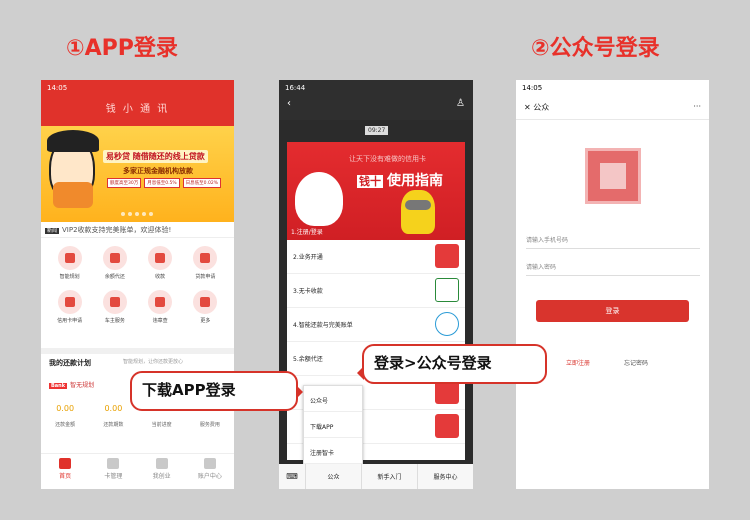 This screenshot has height=520, width=750. What do you see at coordinates (447, 324) in the screenshot?
I see `wave-icon` at bounding box center [447, 324].